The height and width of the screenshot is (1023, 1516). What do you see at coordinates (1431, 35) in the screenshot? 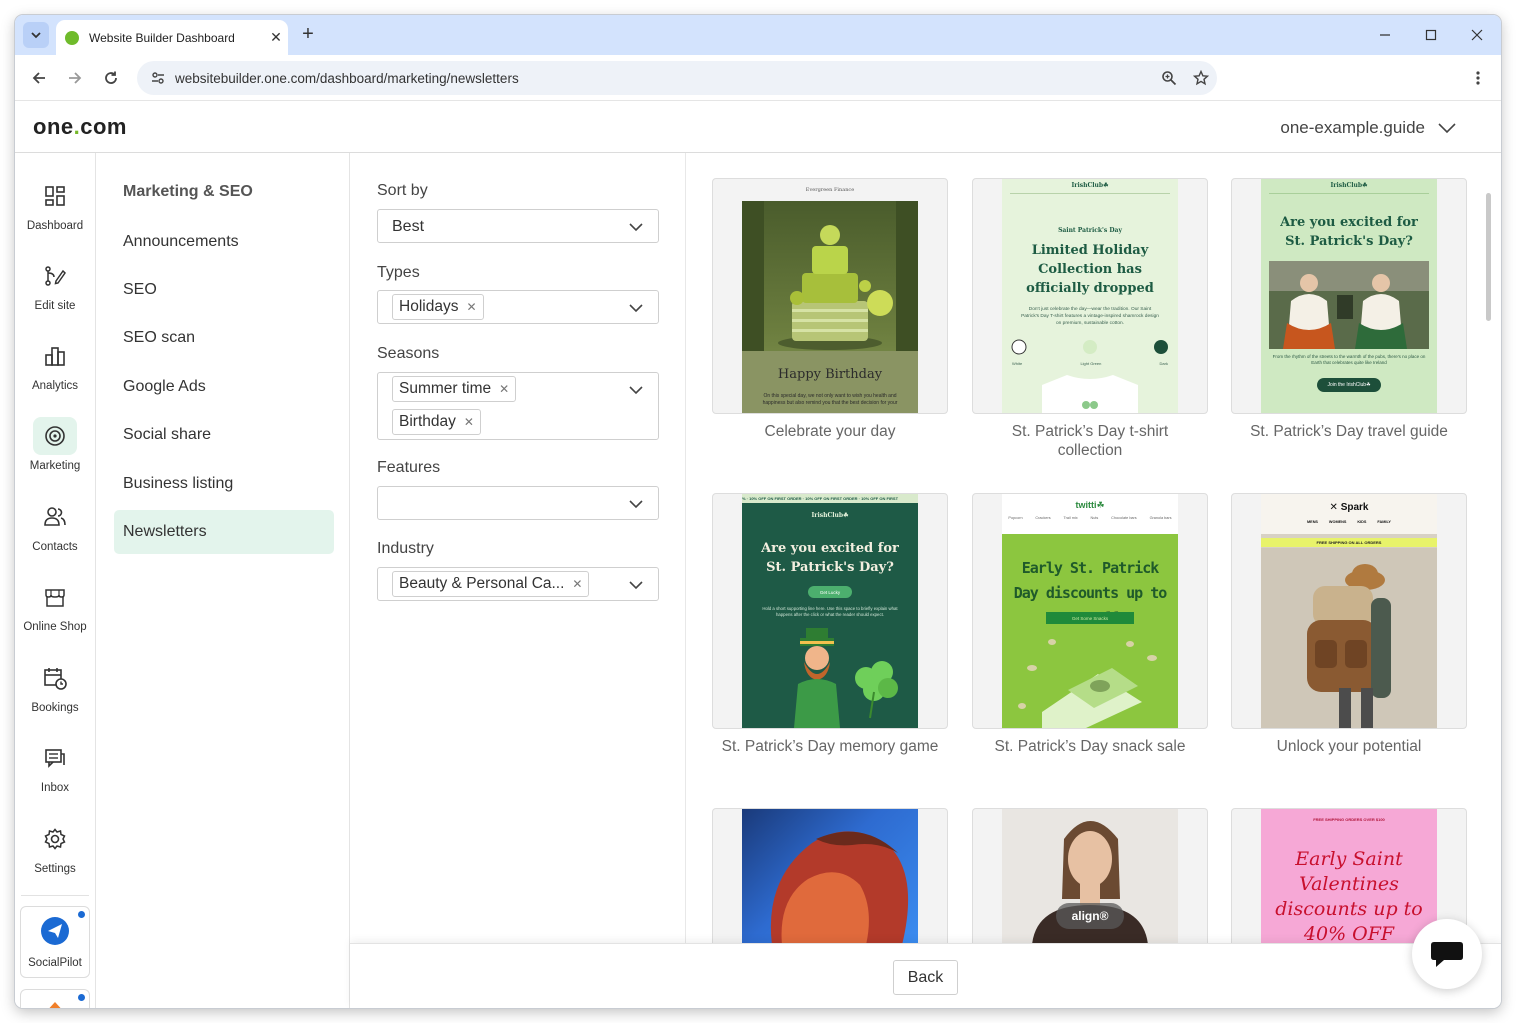
I see `maximize-button` at bounding box center [1431, 35].